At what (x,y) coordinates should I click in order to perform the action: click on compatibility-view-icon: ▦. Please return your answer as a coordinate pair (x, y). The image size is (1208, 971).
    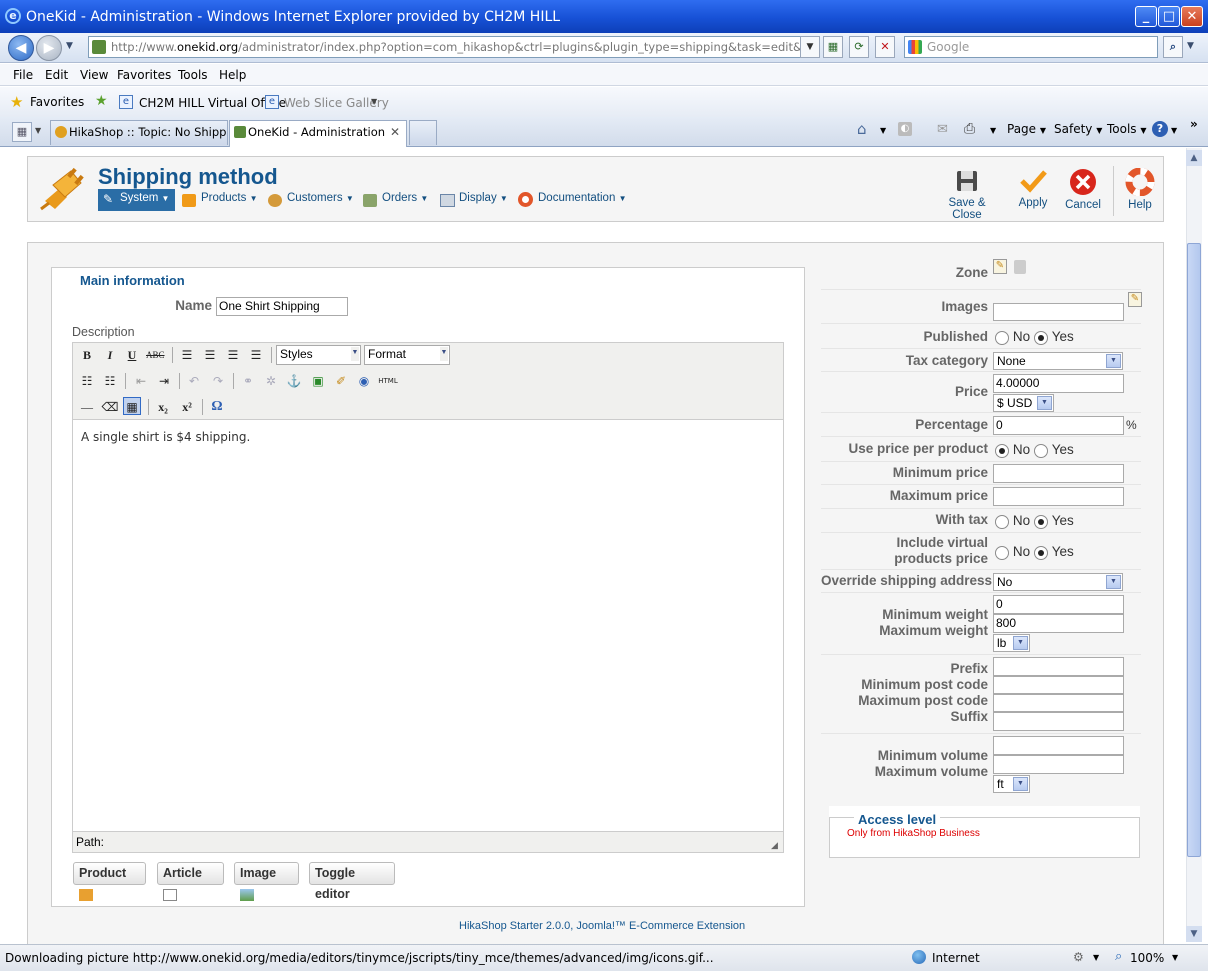
    Looking at the image, I should click on (833, 47).